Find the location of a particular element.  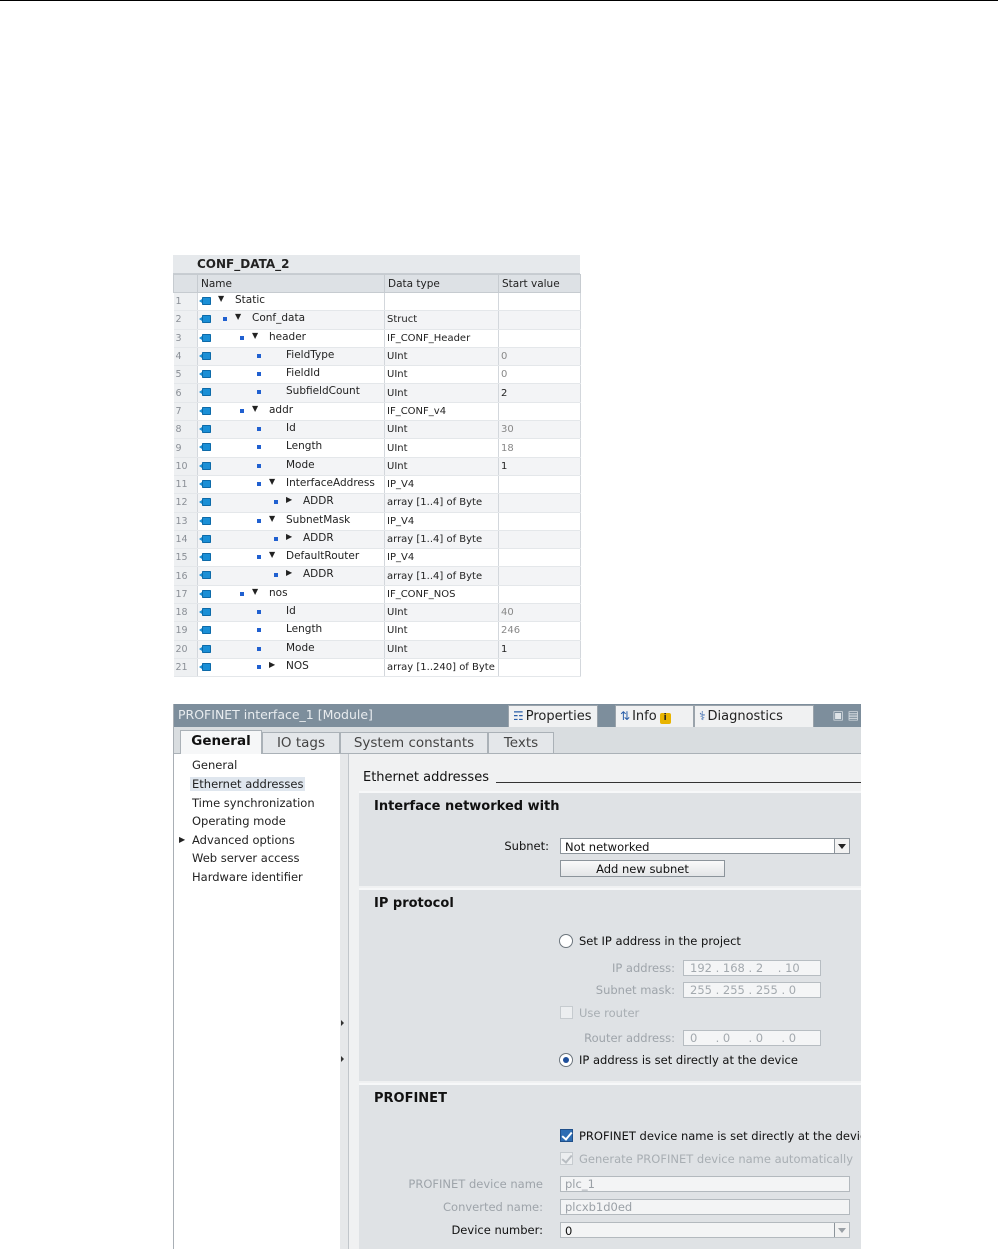

row-name-cell: FieldType is located at coordinates (291, 357).